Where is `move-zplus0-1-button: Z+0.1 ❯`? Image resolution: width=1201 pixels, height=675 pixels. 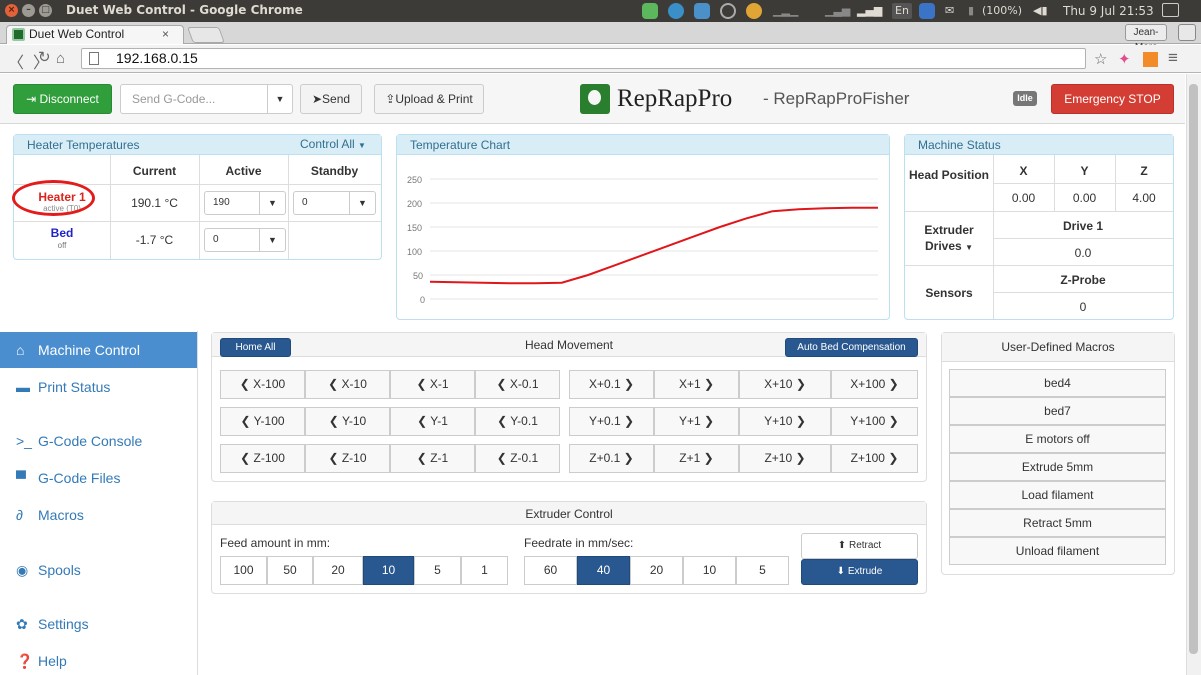 move-zplus0-1-button: Z+0.1 ❯ is located at coordinates (611, 458).